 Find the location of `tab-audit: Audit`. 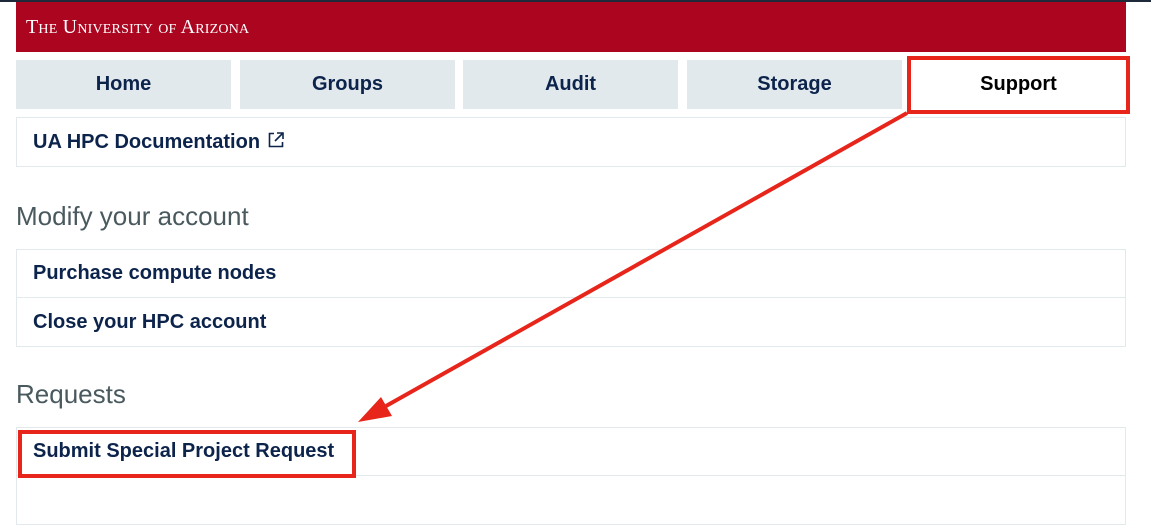

tab-audit: Audit is located at coordinates (570, 84).